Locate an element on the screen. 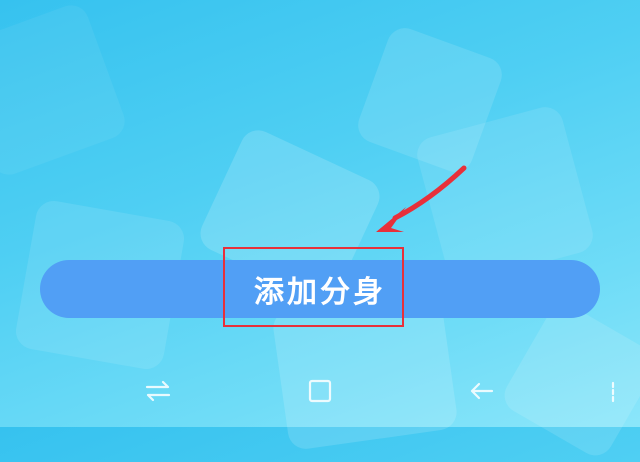 The width and height of the screenshot is (640, 462). add-clone-button: 添加分身 is located at coordinates (320, 289).